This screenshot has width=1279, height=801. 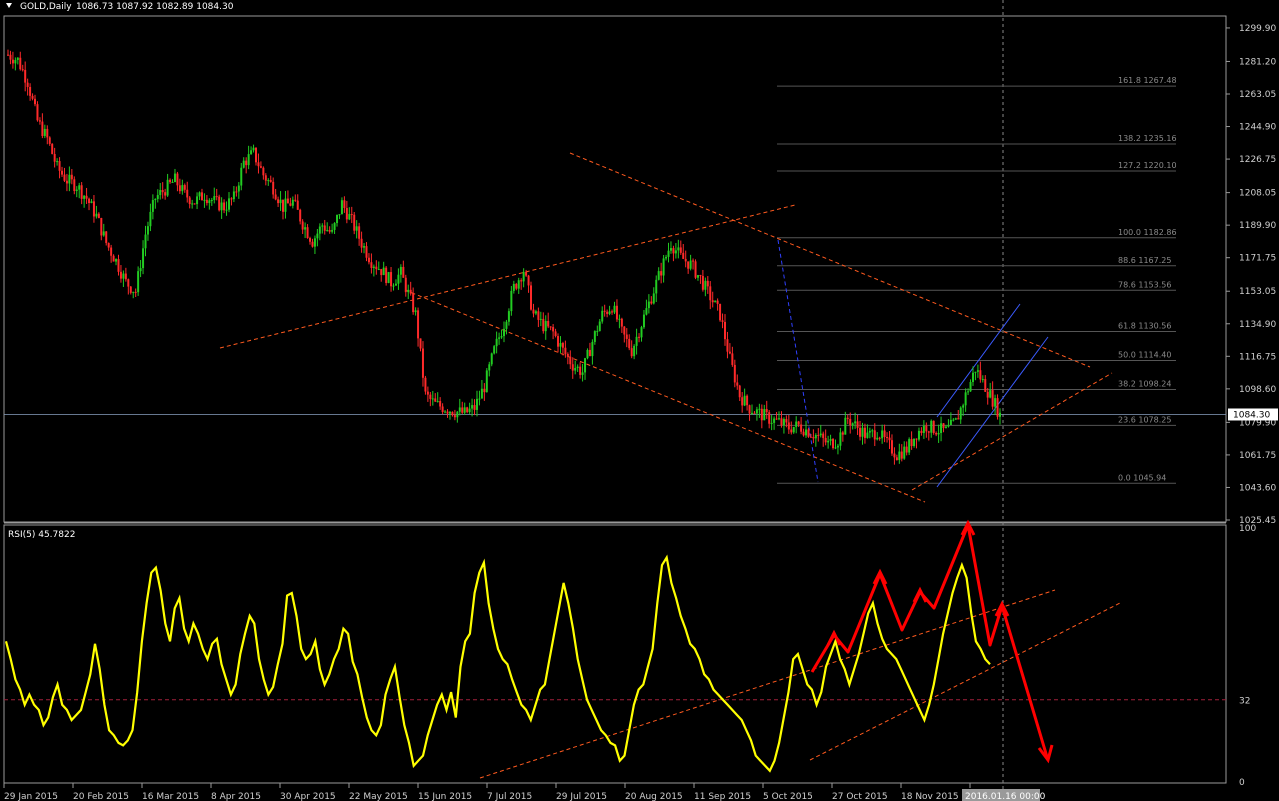 I want to click on triangle-down-icon, so click(x=9, y=5).